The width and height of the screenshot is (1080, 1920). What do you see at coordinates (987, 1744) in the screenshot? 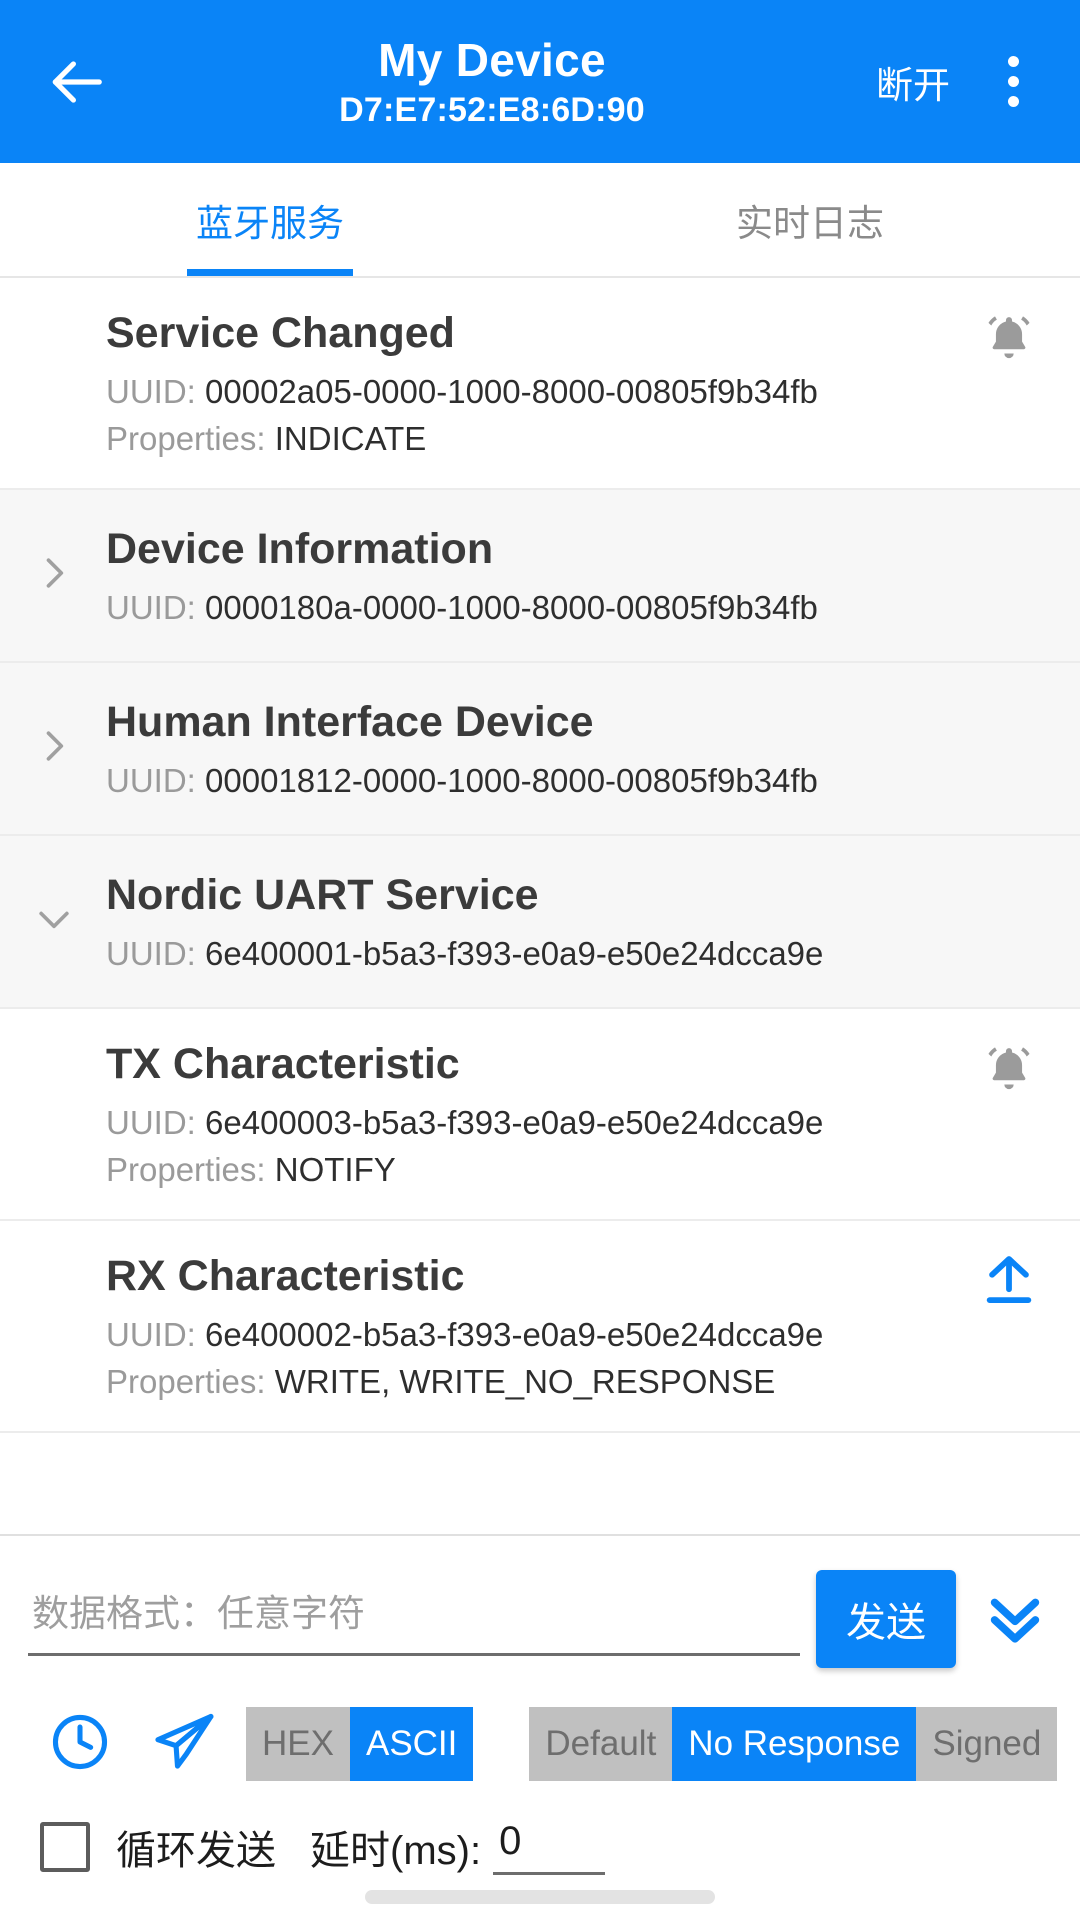
I see `segment-signed: Signed` at bounding box center [987, 1744].